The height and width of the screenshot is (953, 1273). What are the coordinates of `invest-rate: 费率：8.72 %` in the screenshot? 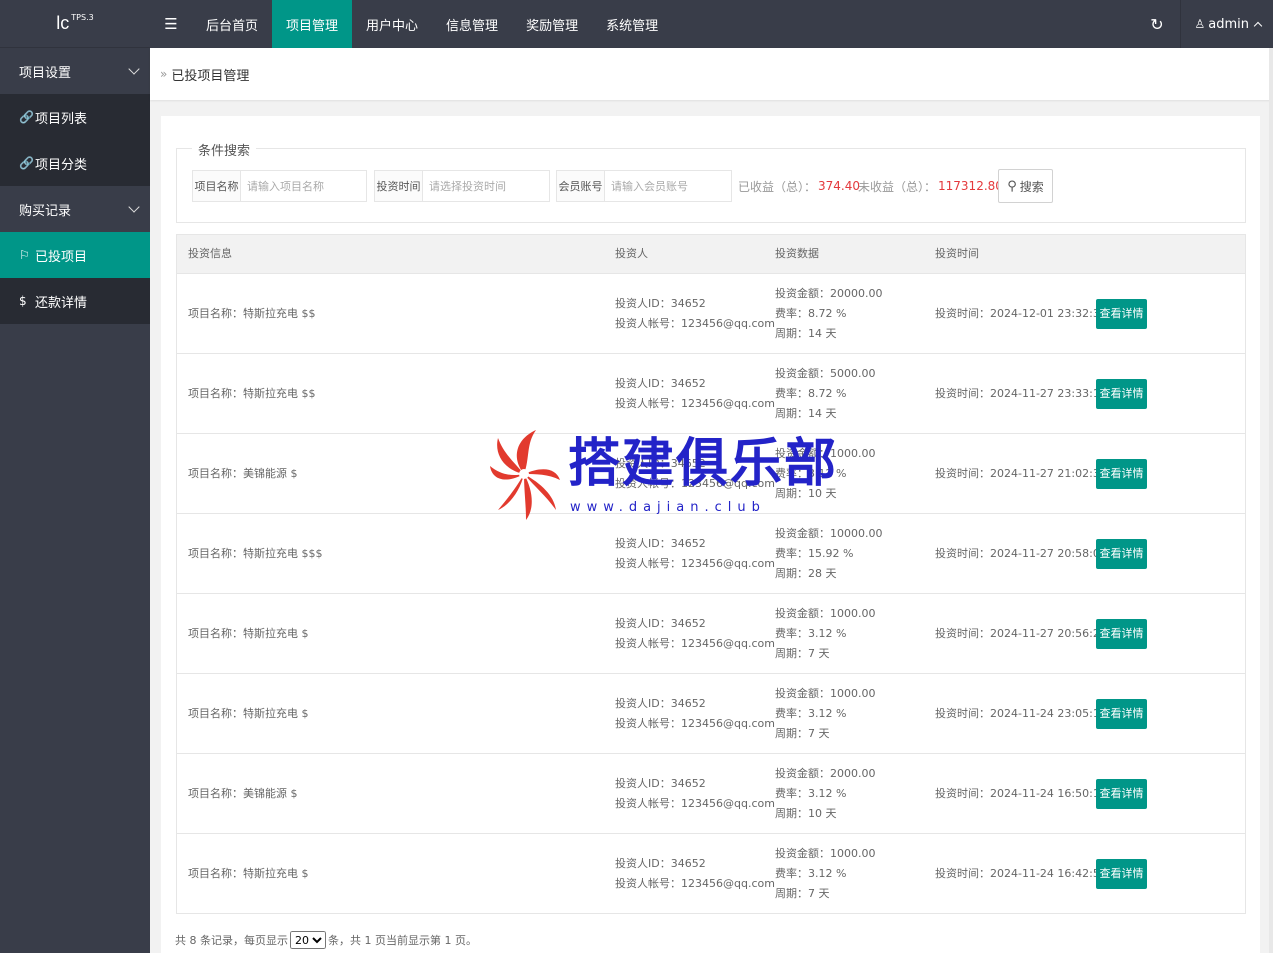 It's located at (811, 313).